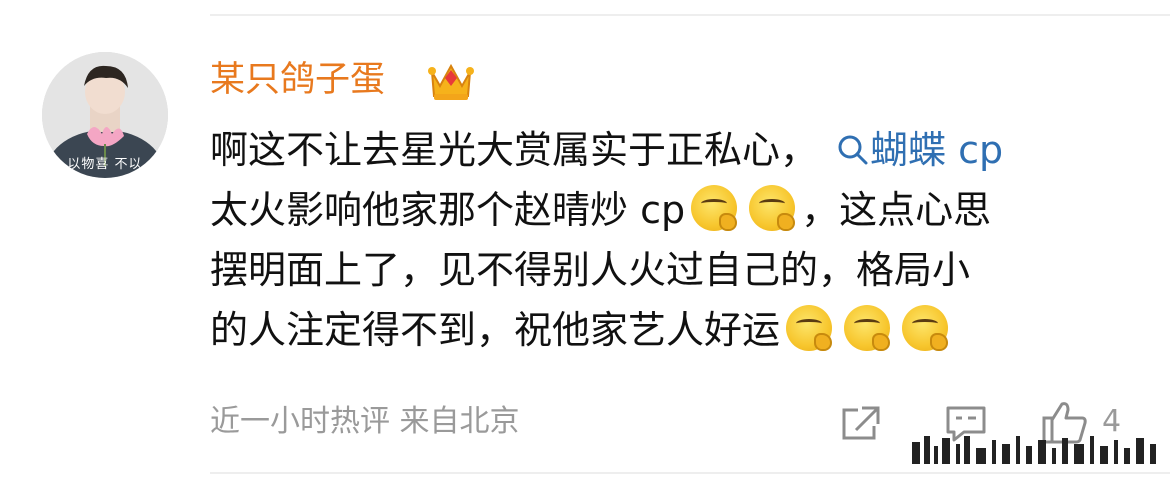  Describe the element at coordinates (448, 210) in the screenshot. I see `comment-text-2: 太火影响他家那个赵晴炒 cp` at that location.